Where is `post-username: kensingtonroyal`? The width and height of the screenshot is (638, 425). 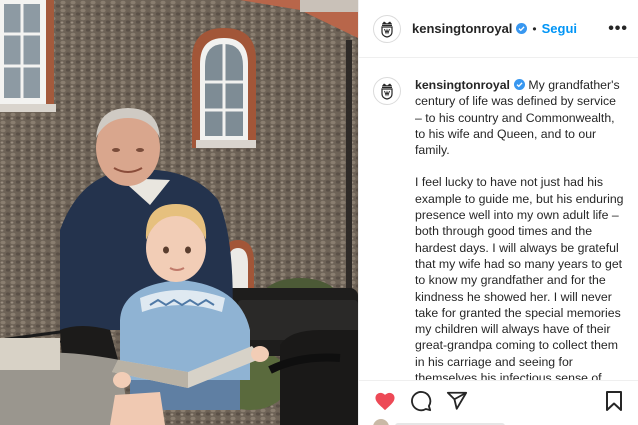 post-username: kensingtonroyal is located at coordinates (462, 28).